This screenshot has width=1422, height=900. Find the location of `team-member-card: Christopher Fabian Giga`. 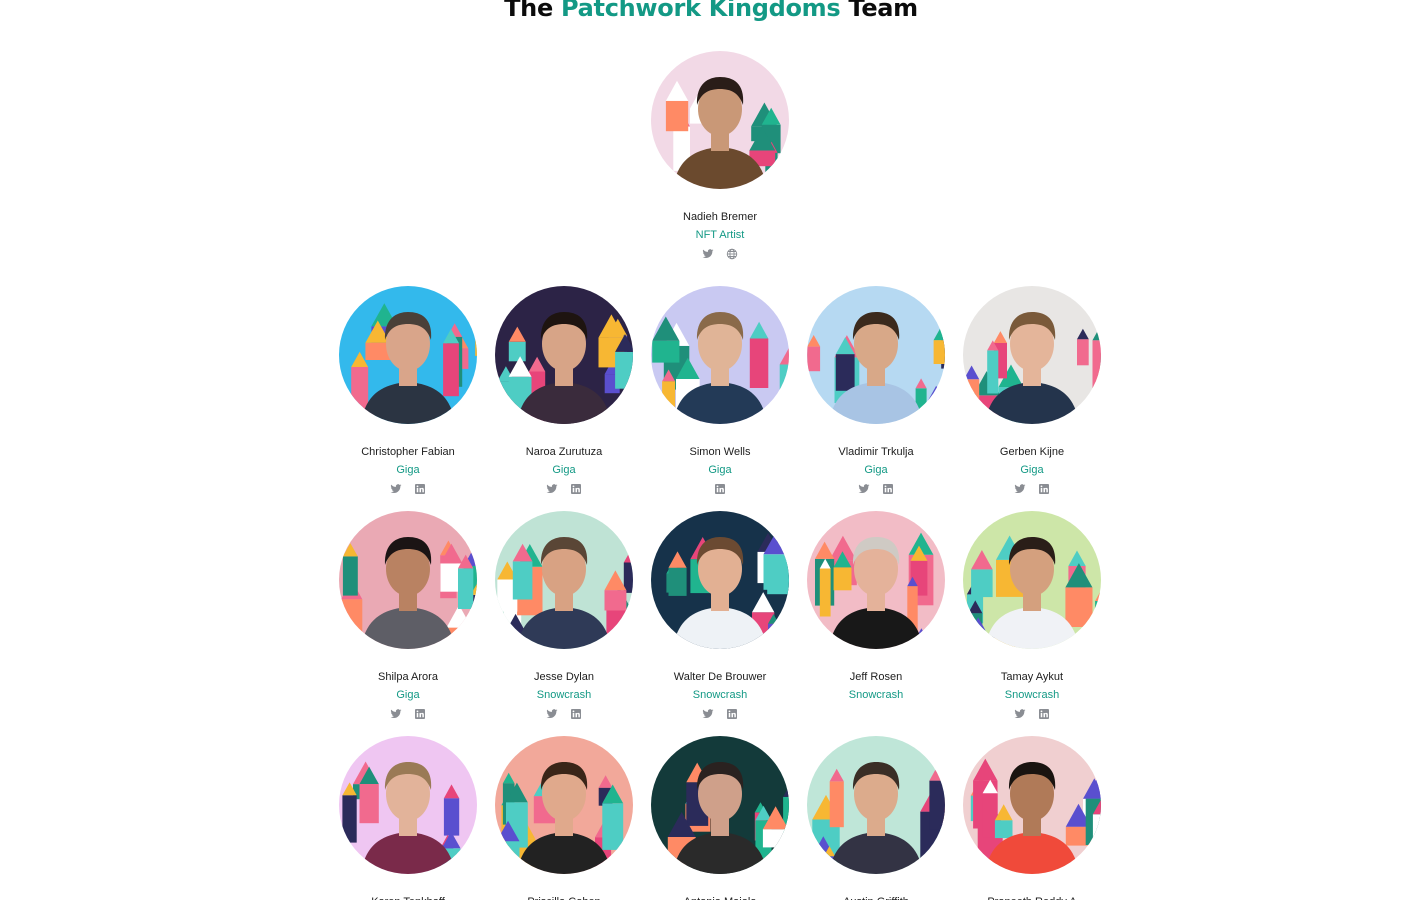

team-member-card: Christopher Fabian Giga is located at coordinates (408, 391).